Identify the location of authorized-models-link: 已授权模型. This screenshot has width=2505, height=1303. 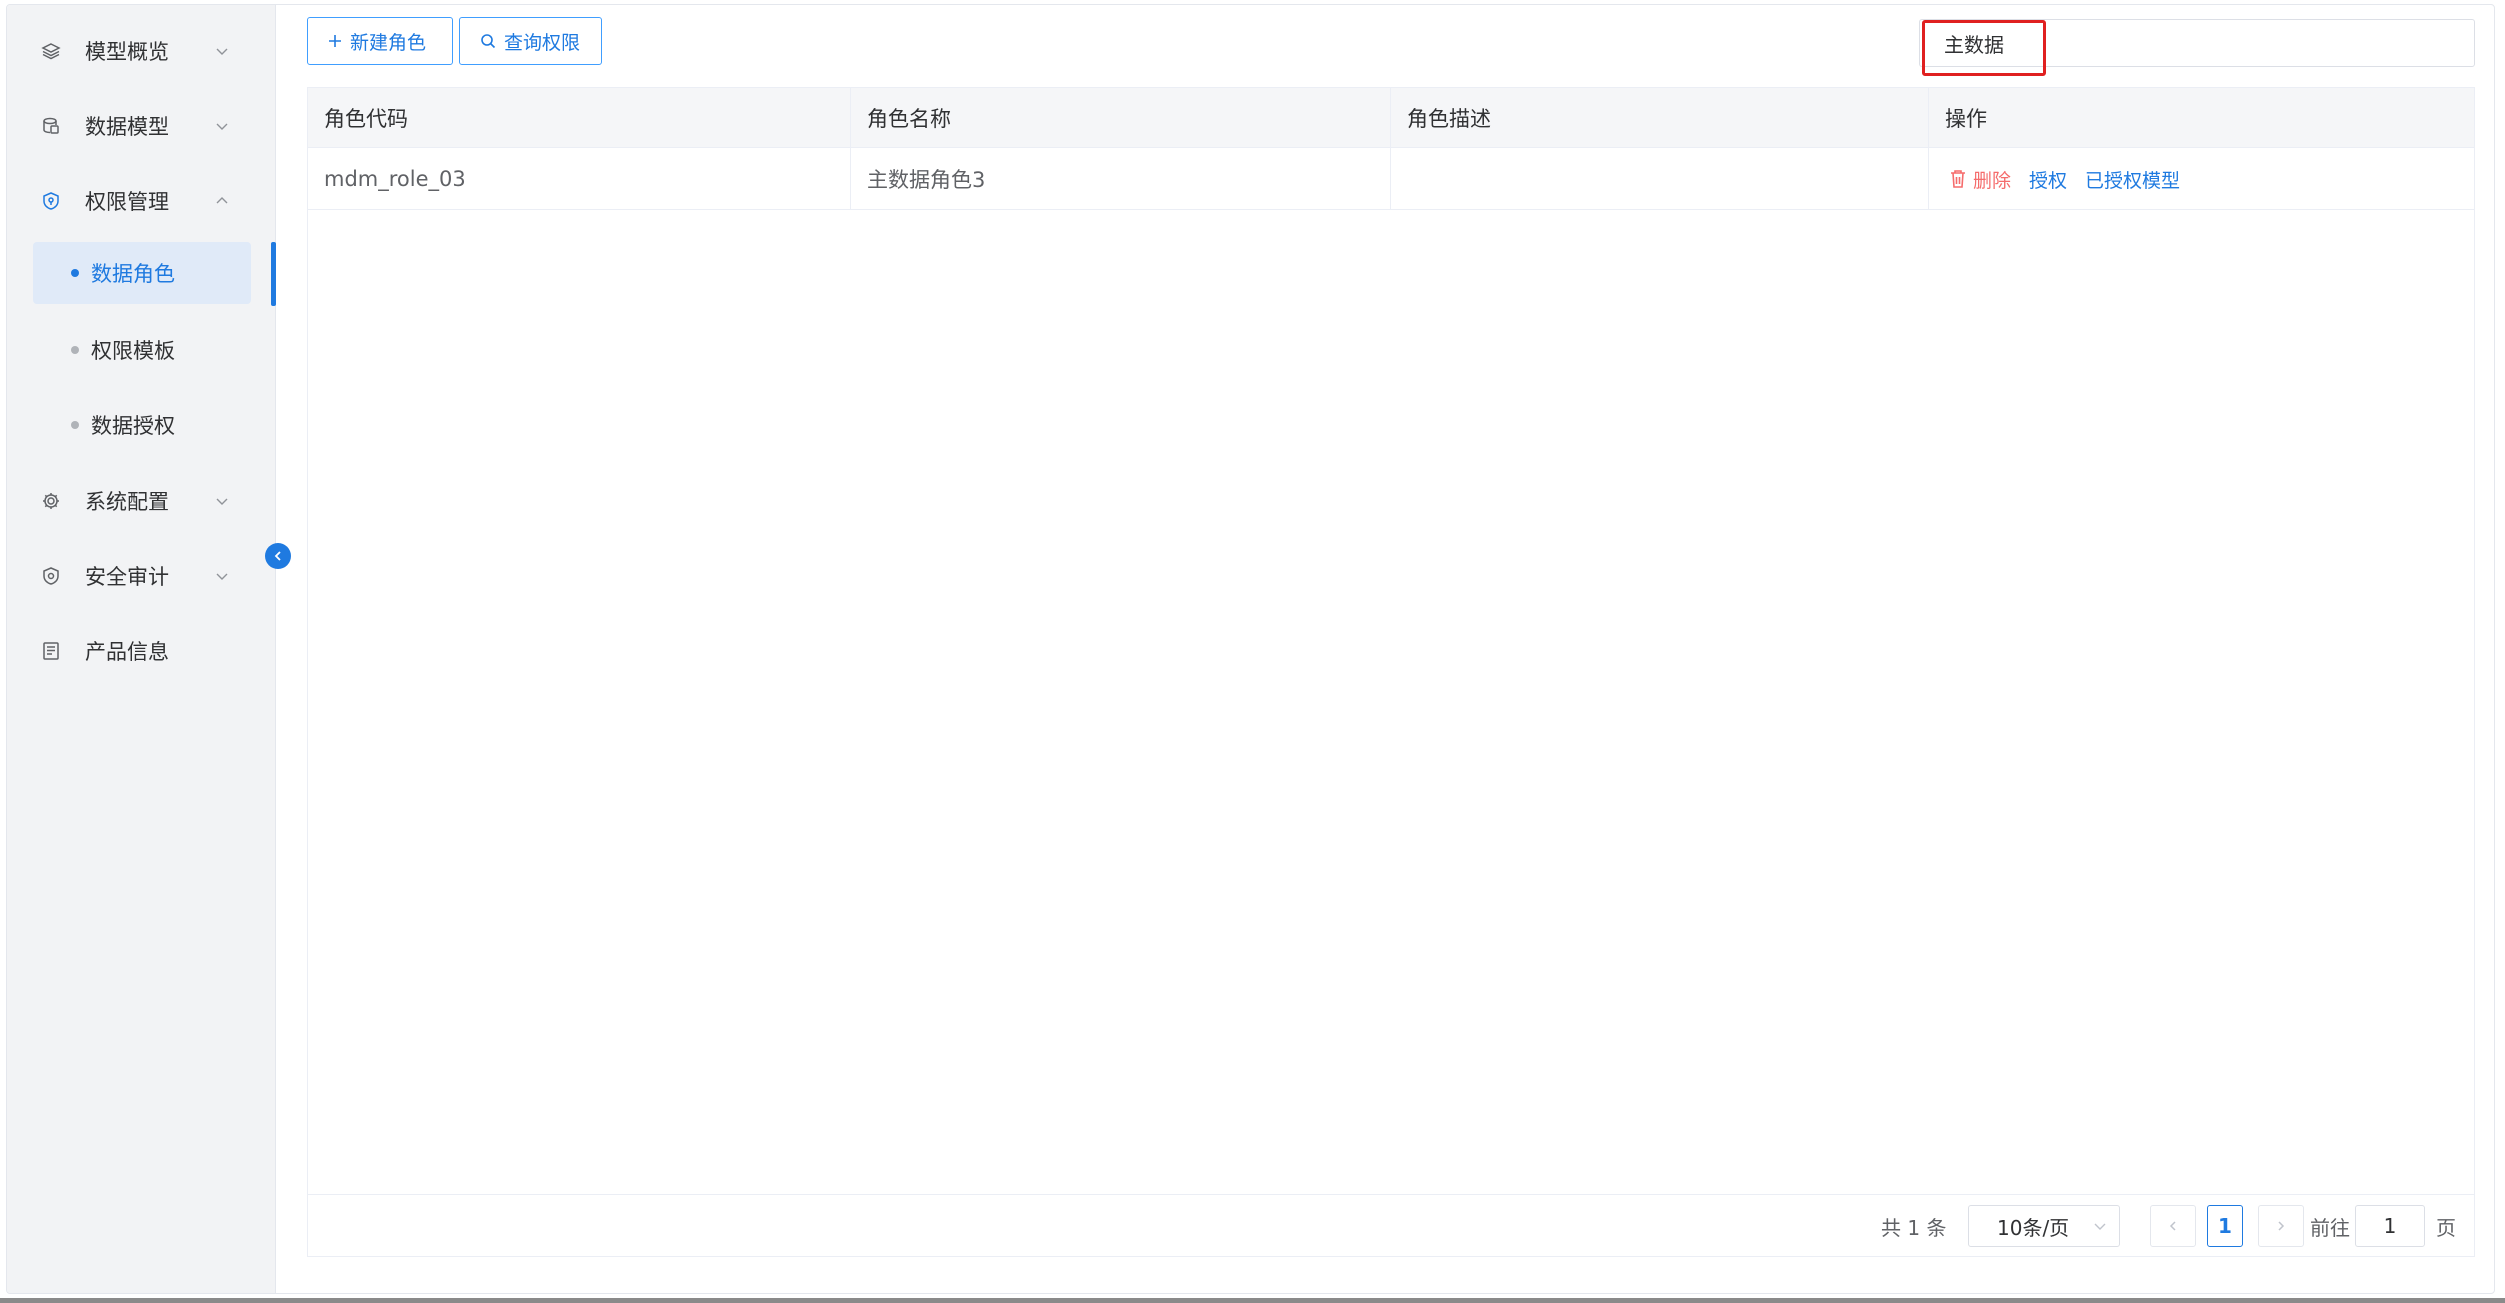
(2132, 179).